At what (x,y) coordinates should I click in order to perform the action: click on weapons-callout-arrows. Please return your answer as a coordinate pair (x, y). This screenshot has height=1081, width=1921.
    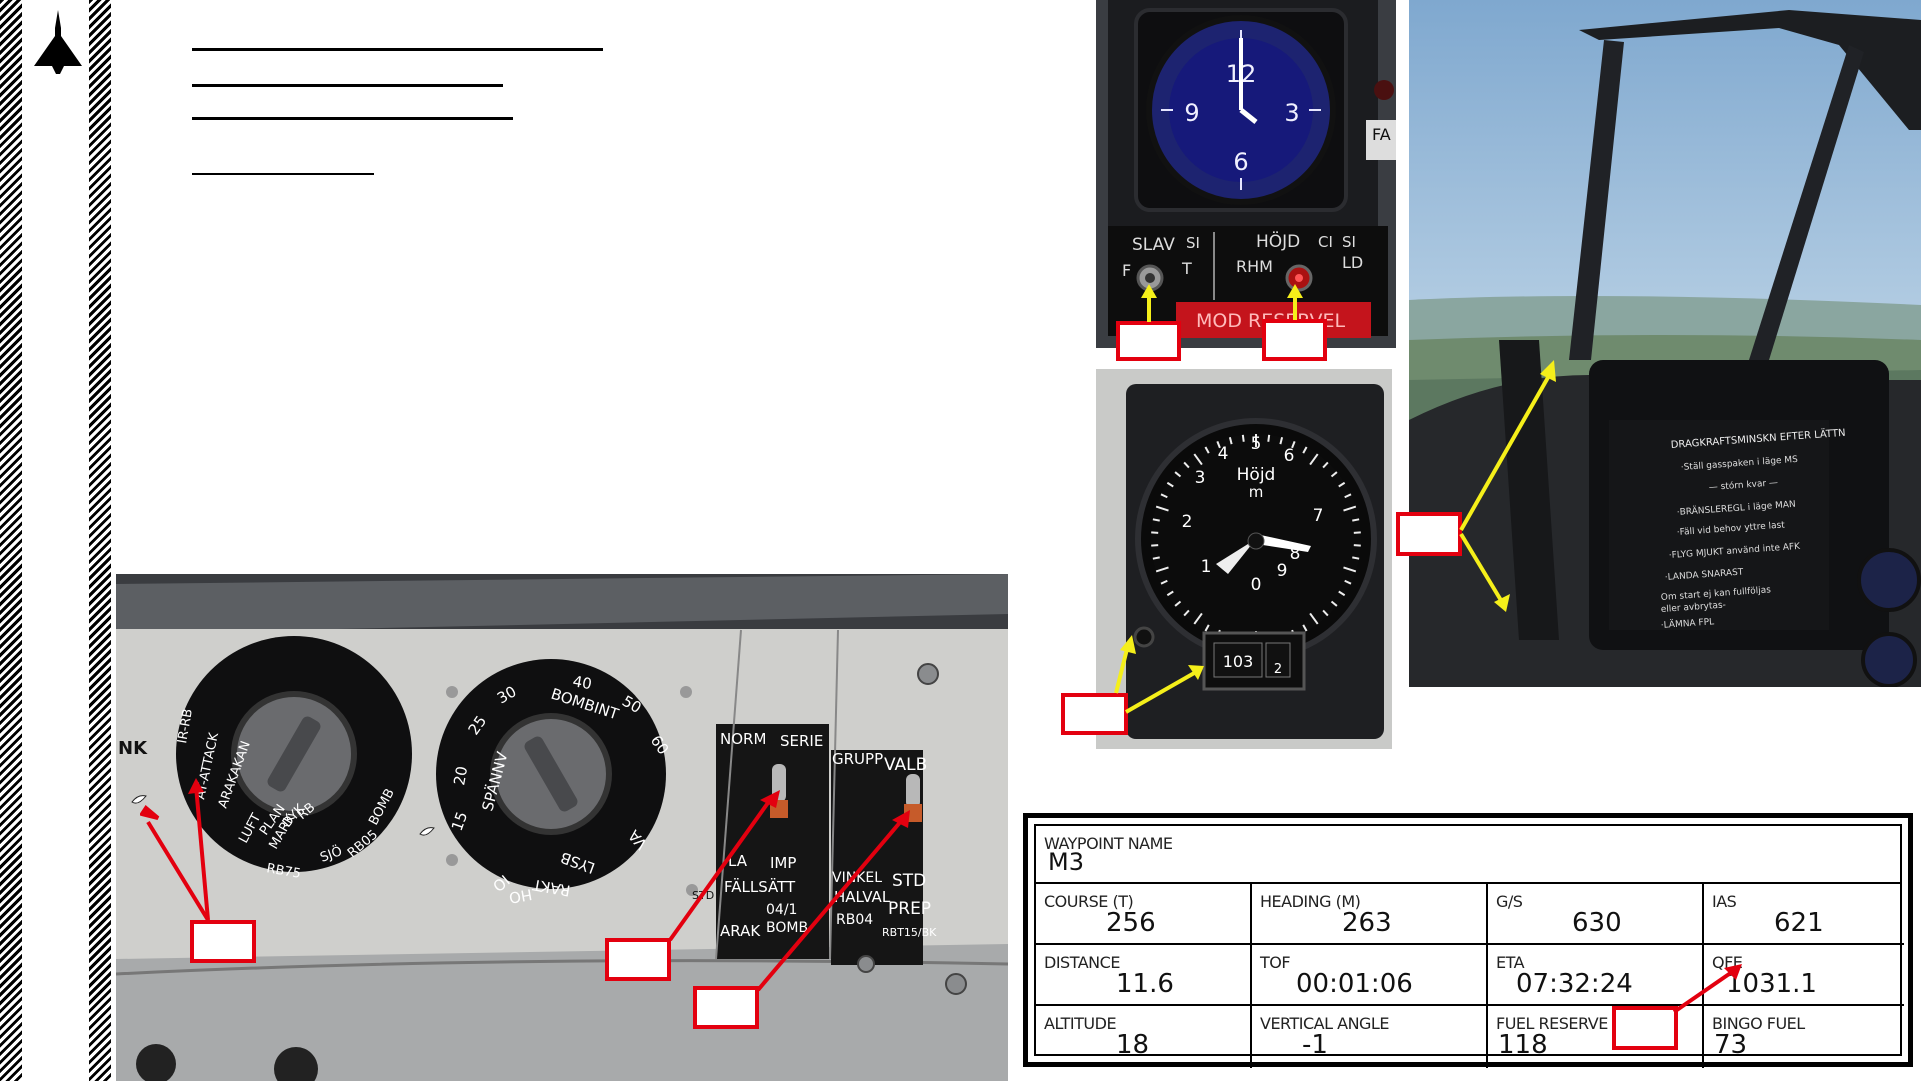
    Looking at the image, I should click on (525, 885).